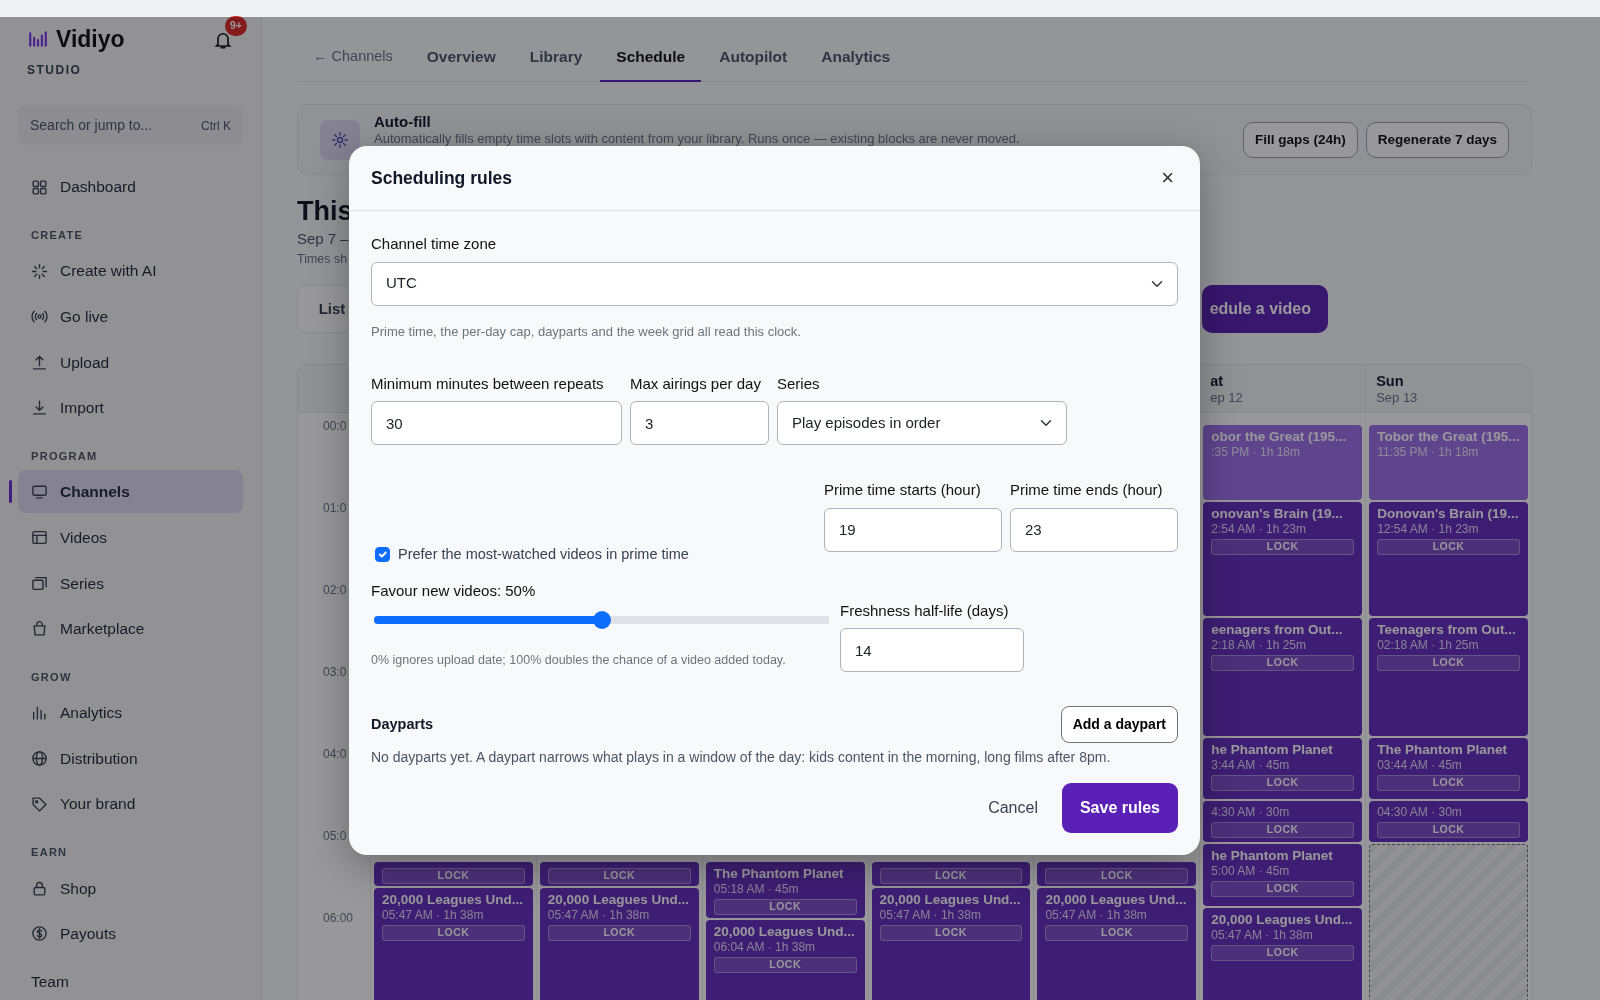  I want to click on sidebar-item: Videos, so click(130, 538).